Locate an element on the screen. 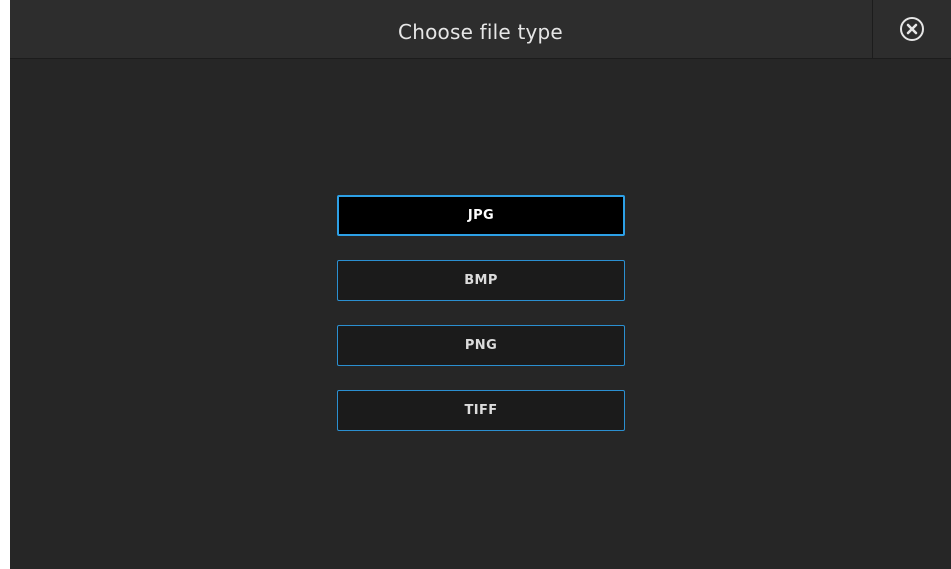  option-bmp-button: BMP is located at coordinates (481, 280).